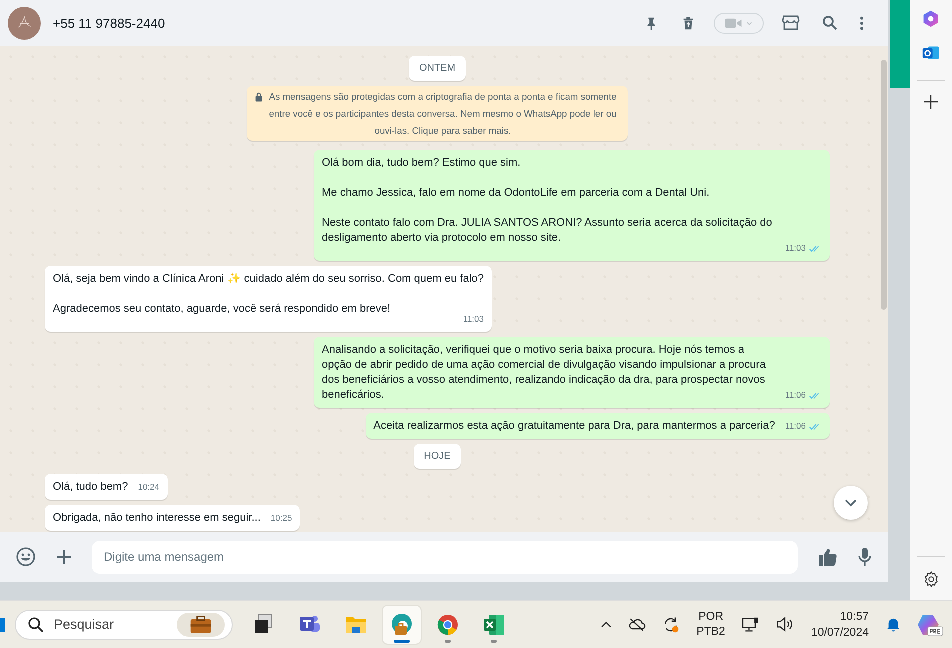 Image resolution: width=952 pixels, height=648 pixels. What do you see at coordinates (749, 23) in the screenshot?
I see `caret-icon` at bounding box center [749, 23].